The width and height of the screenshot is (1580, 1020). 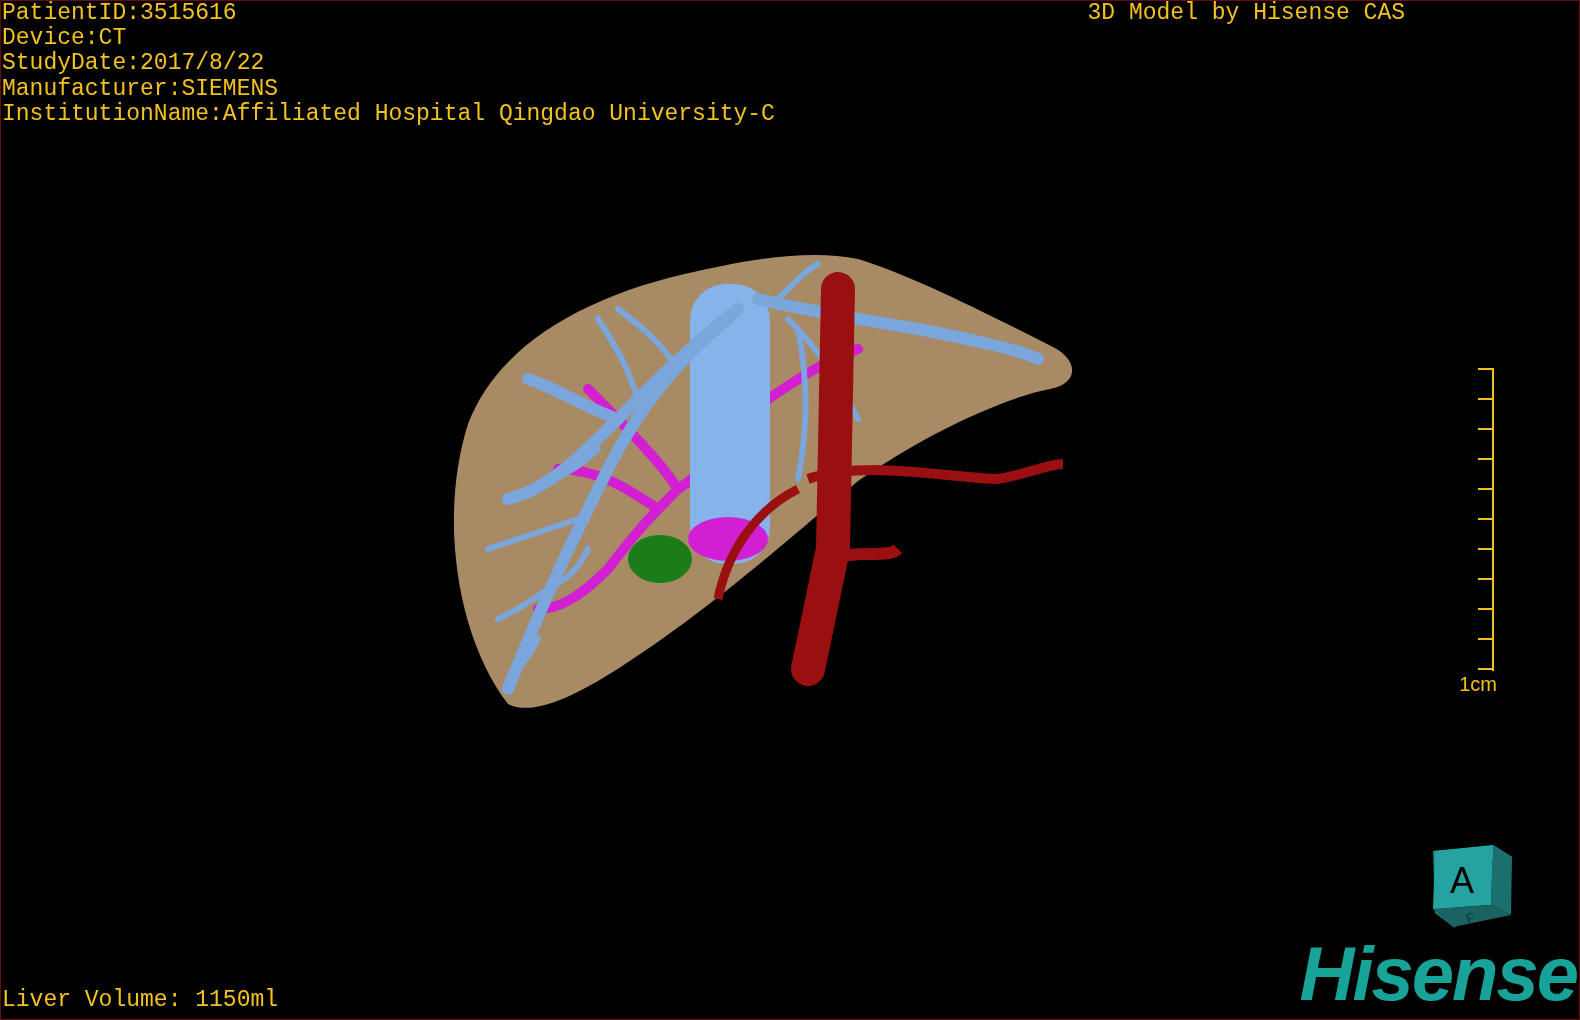 I want to click on info-text: Device:CT, so click(x=64, y=39).